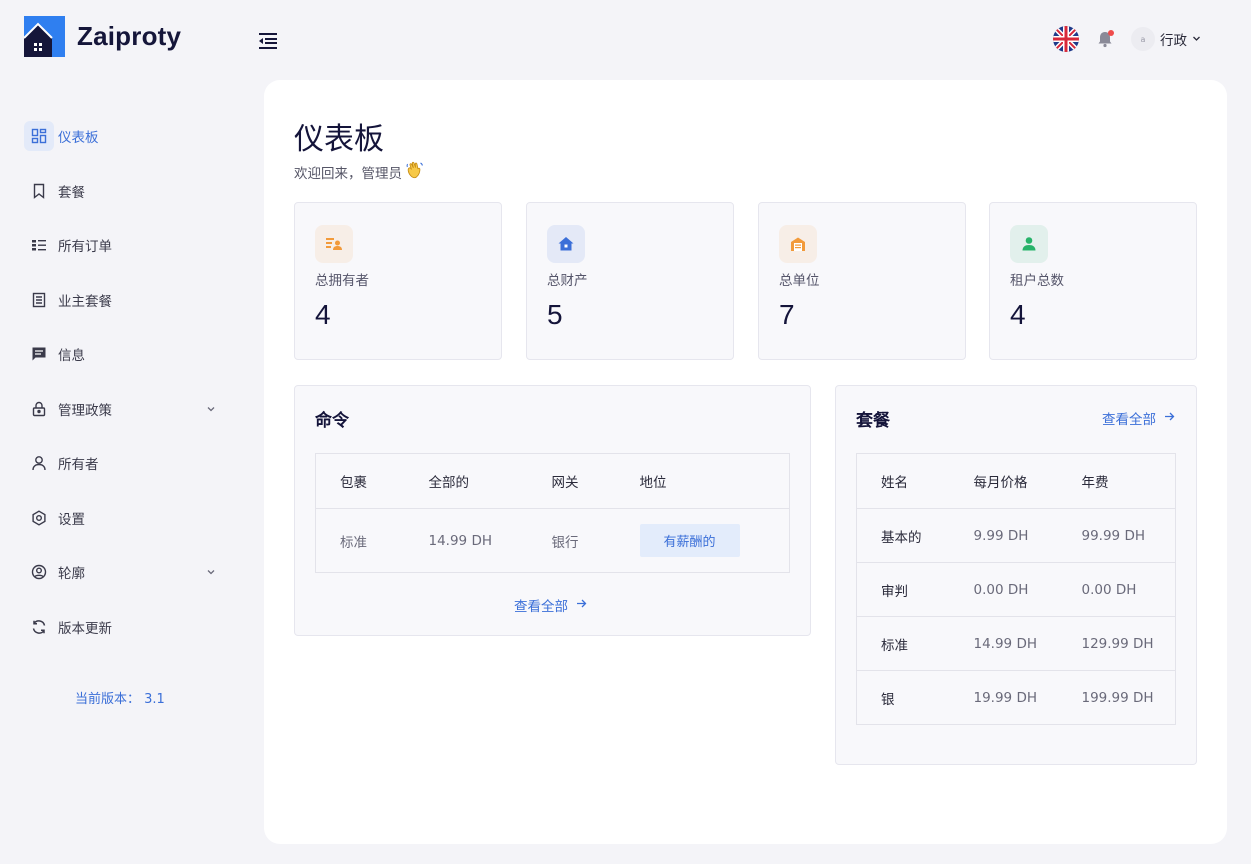 Image resolution: width=1251 pixels, height=864 pixels. What do you see at coordinates (39, 518) in the screenshot?
I see `gear-icon` at bounding box center [39, 518].